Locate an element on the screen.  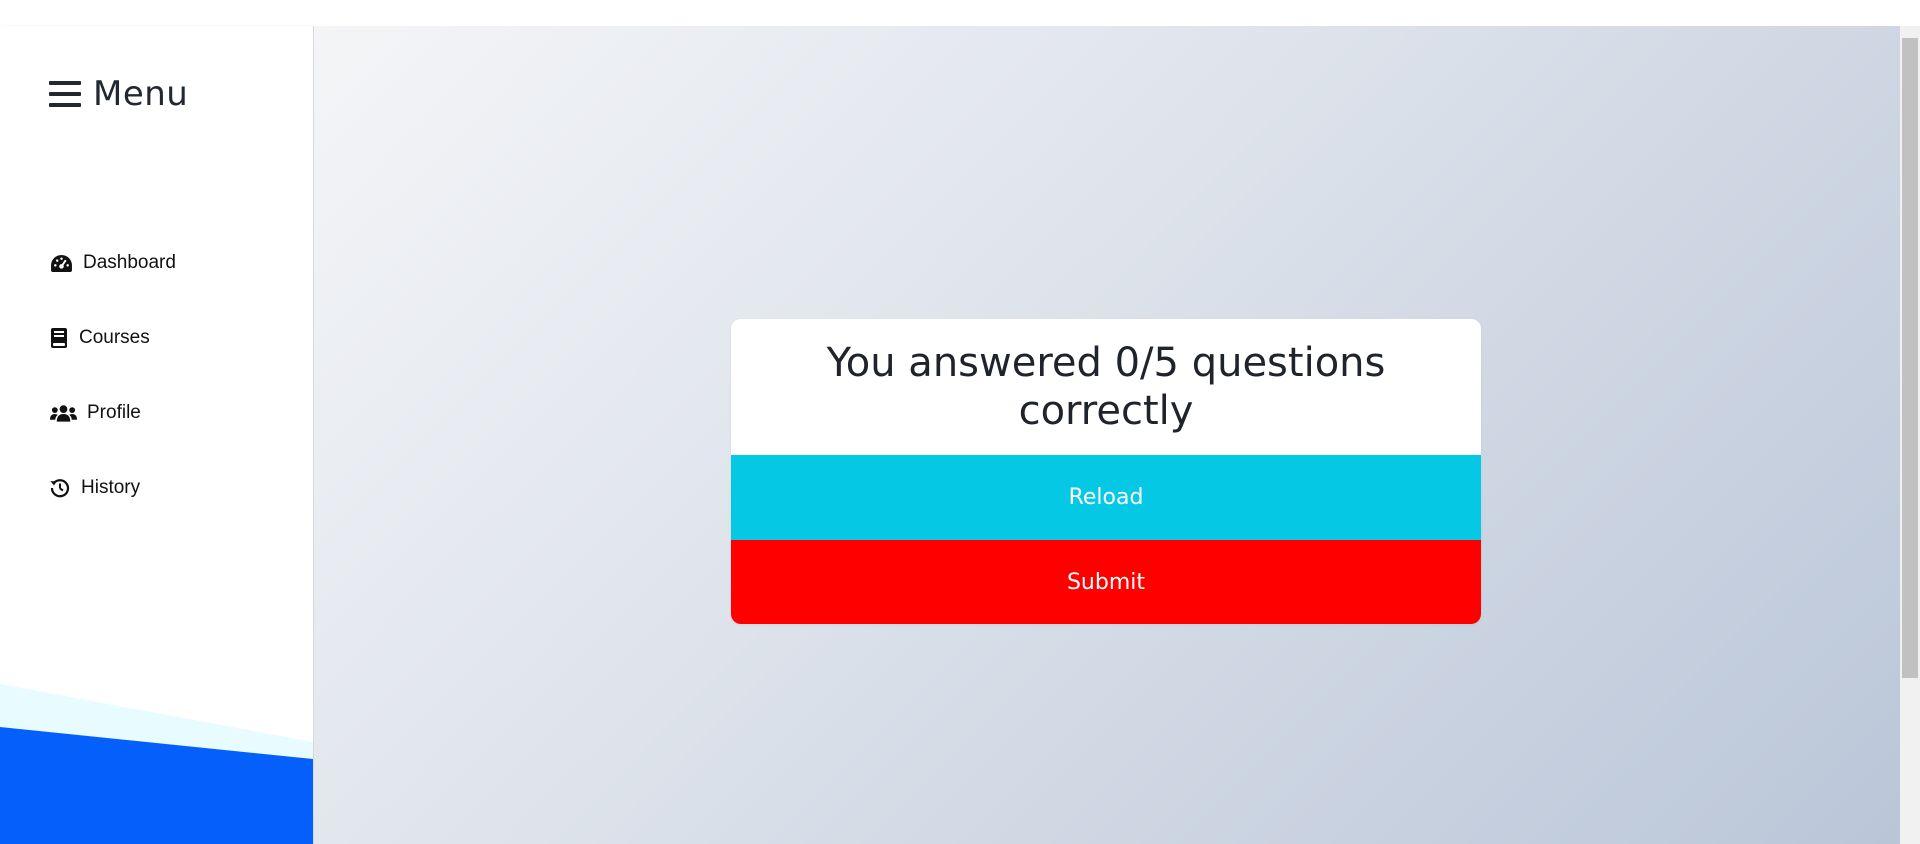
menu-header: Menu is located at coordinates (118, 94).